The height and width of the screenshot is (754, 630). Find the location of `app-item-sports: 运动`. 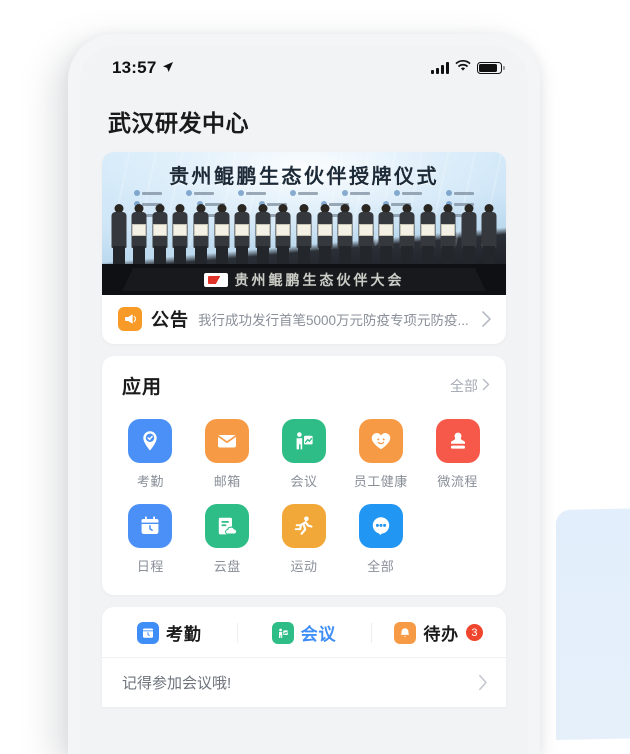

app-item-sports: 运动 is located at coordinates (304, 538).